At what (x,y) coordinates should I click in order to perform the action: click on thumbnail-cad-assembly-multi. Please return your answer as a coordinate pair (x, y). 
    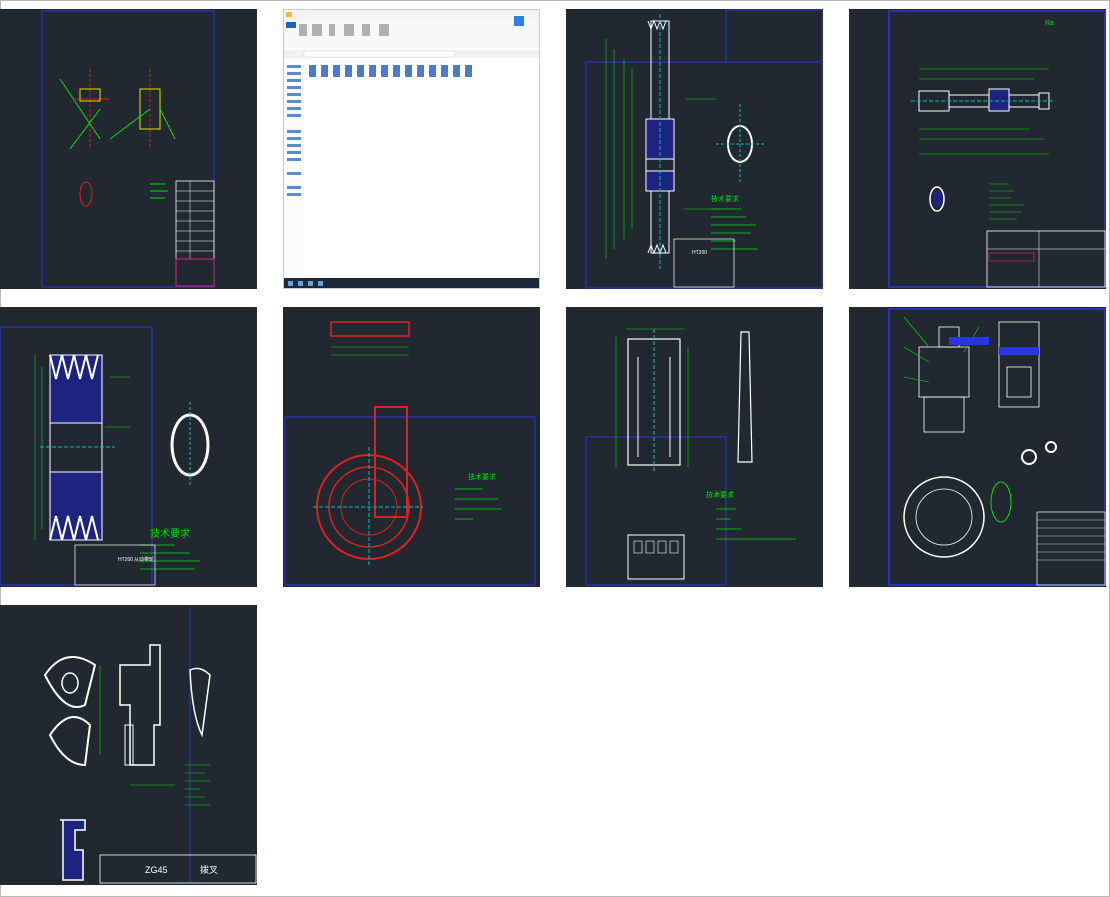
    Looking at the image, I should click on (977, 447).